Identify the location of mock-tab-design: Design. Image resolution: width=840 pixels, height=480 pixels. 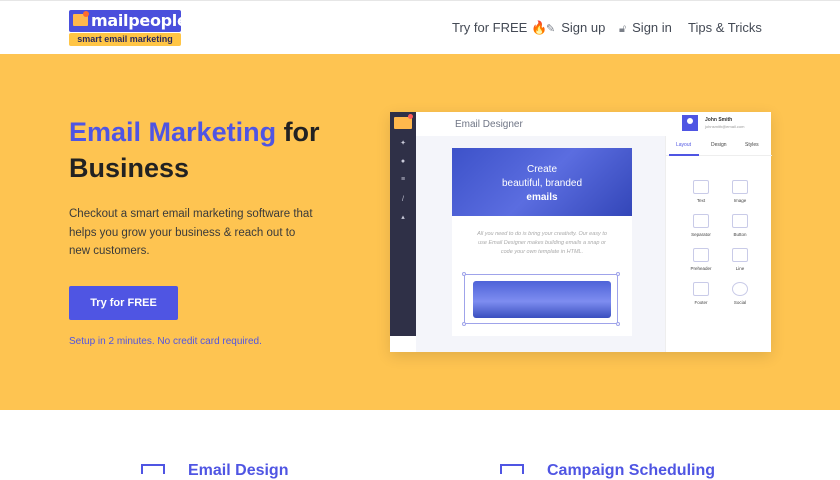
(719, 145).